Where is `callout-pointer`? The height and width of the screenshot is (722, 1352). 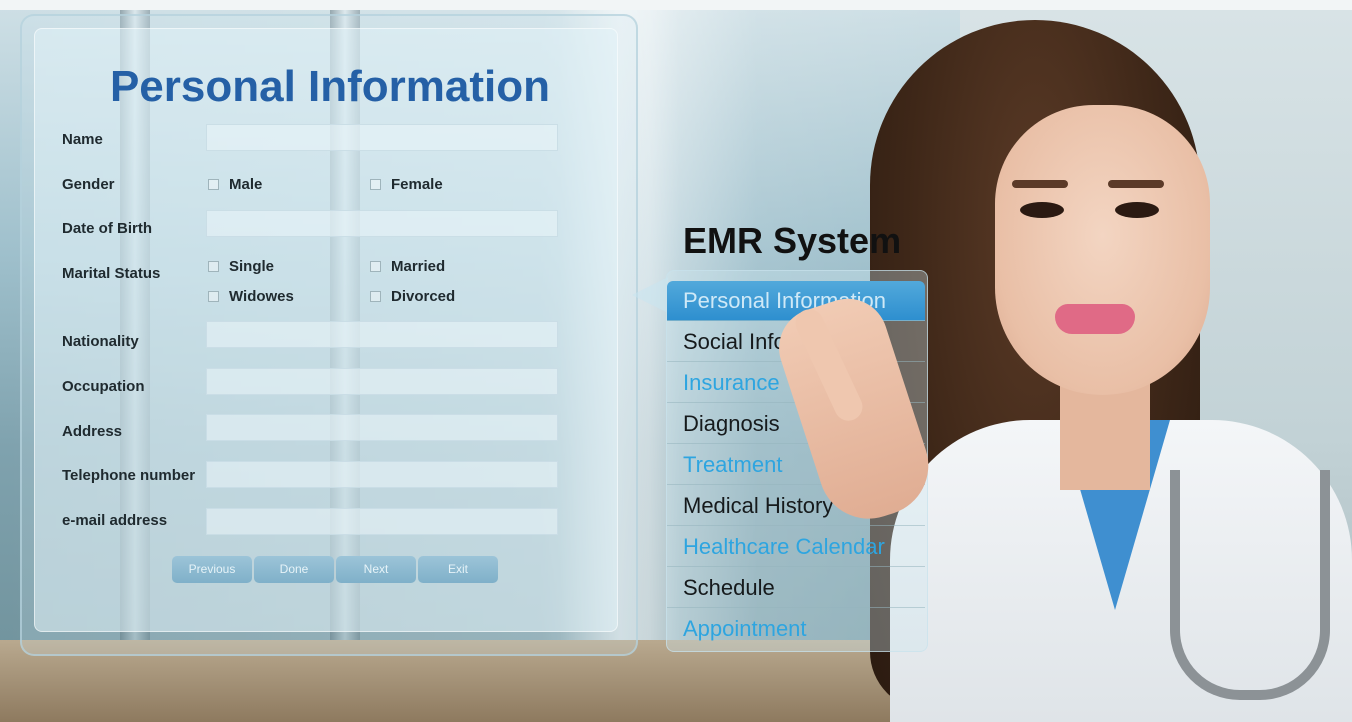
callout-pointer is located at coordinates (650, 295).